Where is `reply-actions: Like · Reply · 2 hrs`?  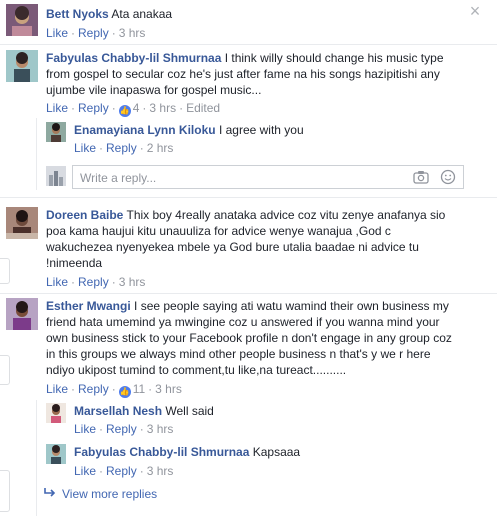
reply-actions: Like · Reply · 2 hrs is located at coordinates (124, 148).